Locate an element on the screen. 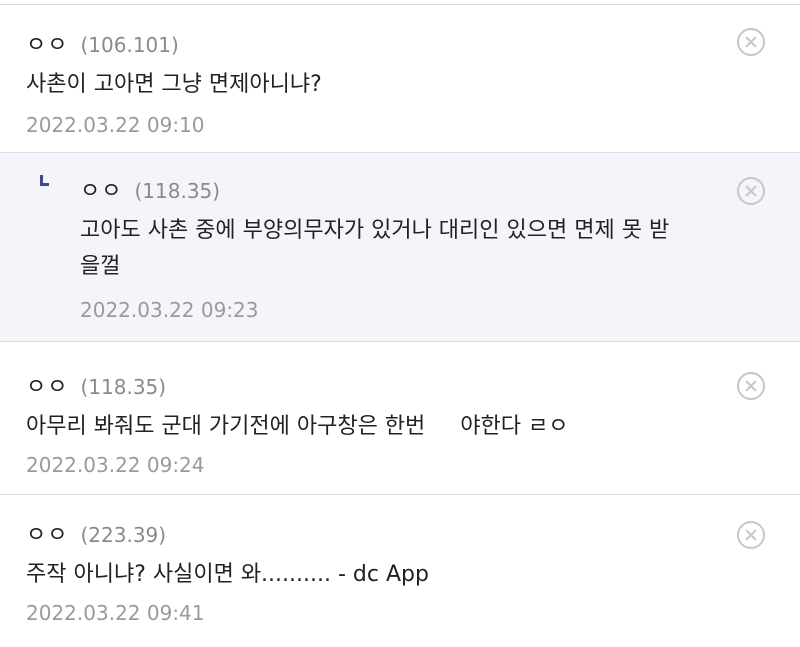 The height and width of the screenshot is (647, 800). ip-address: (106.101) is located at coordinates (129, 45).